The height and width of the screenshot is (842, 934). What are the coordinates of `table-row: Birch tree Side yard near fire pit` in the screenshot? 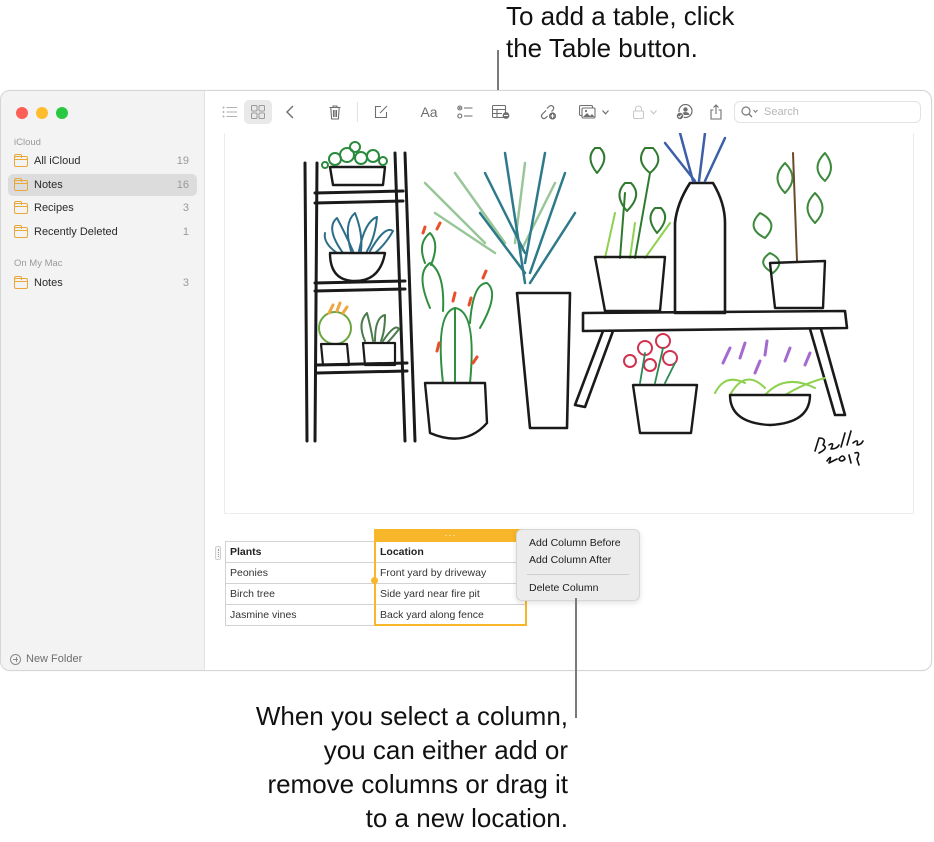 It's located at (376, 594).